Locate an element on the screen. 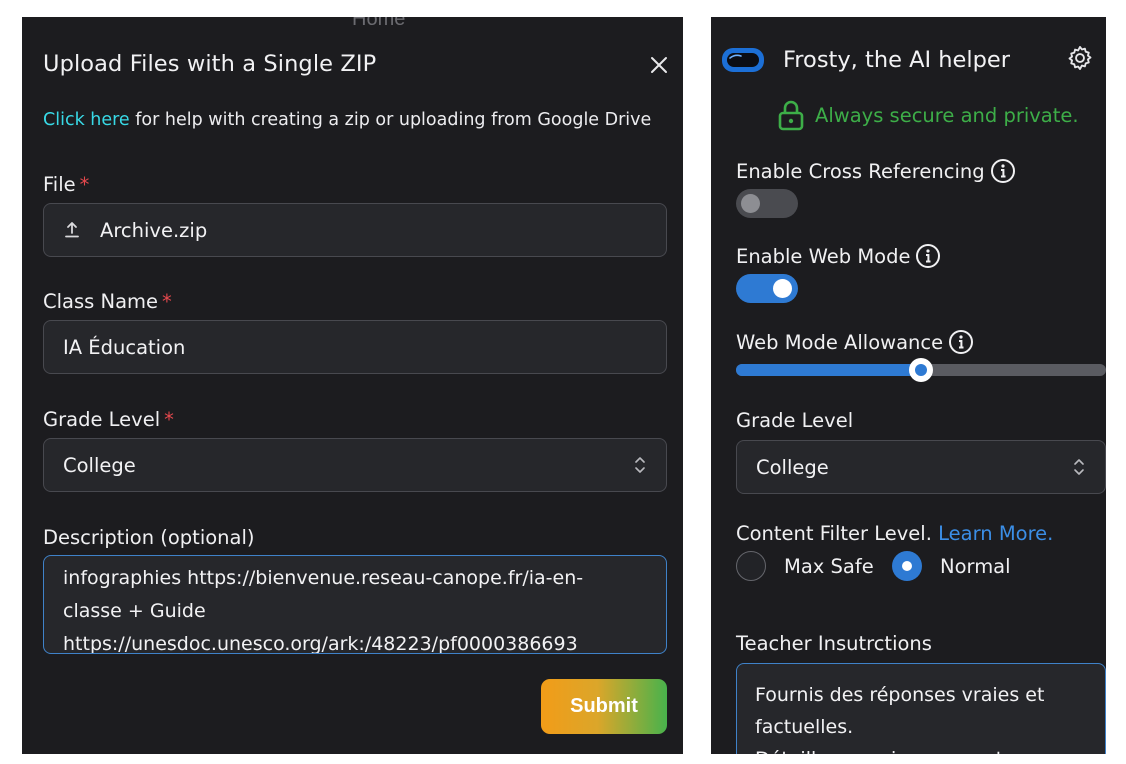  filter-option-max-safe: Max Safe is located at coordinates (805, 566).